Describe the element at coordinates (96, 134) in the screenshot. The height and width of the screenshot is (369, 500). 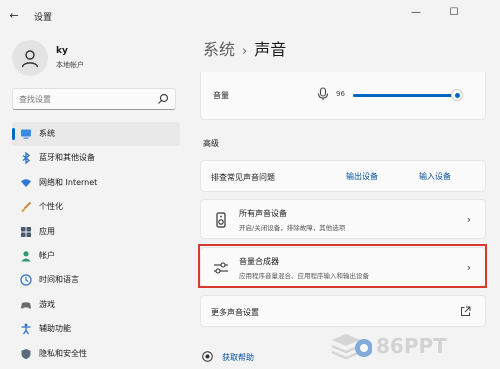
I see `sidebar-item-system: 系统` at that location.